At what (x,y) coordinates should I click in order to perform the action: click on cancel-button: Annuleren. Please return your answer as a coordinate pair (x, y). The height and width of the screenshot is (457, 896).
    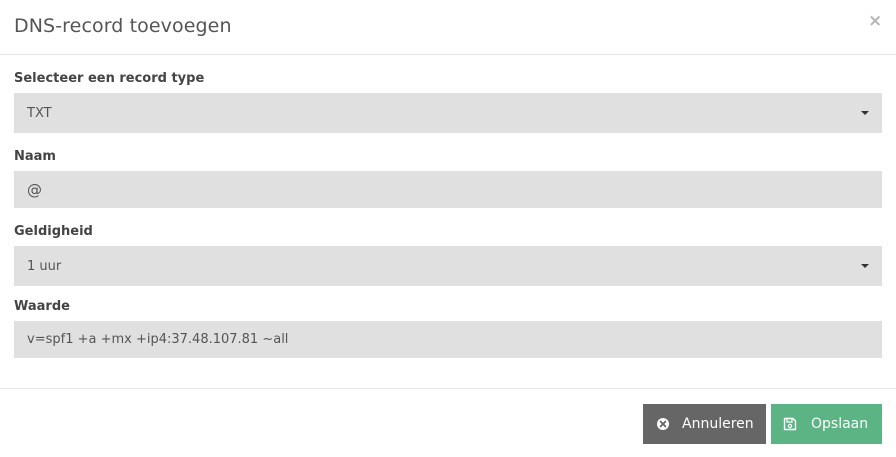
    Looking at the image, I should click on (704, 424).